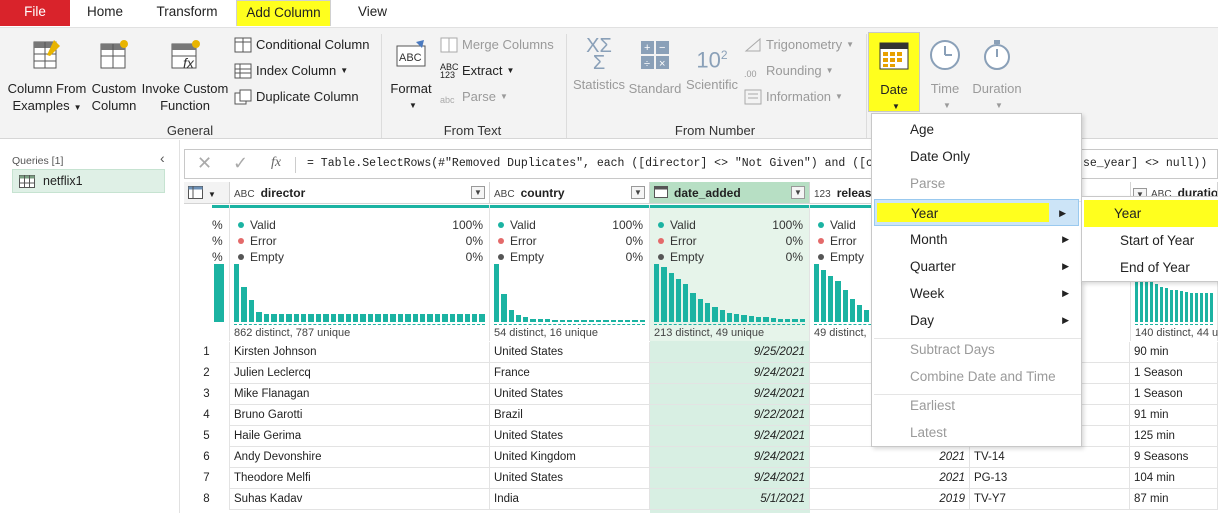 This screenshot has width=1218, height=513. What do you see at coordinates (655, 67) in the screenshot?
I see `standard-button: + − ÷ × Standard` at bounding box center [655, 67].